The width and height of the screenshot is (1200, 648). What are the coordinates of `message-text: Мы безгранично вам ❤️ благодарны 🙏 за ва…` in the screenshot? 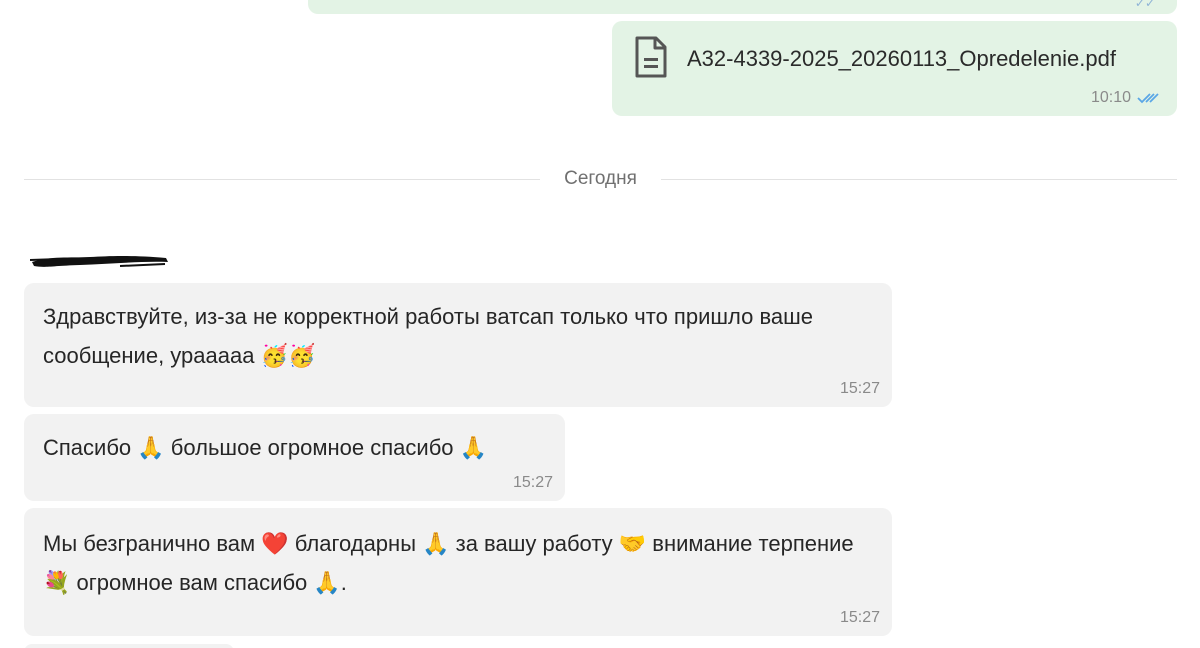 It's located at (448, 563).